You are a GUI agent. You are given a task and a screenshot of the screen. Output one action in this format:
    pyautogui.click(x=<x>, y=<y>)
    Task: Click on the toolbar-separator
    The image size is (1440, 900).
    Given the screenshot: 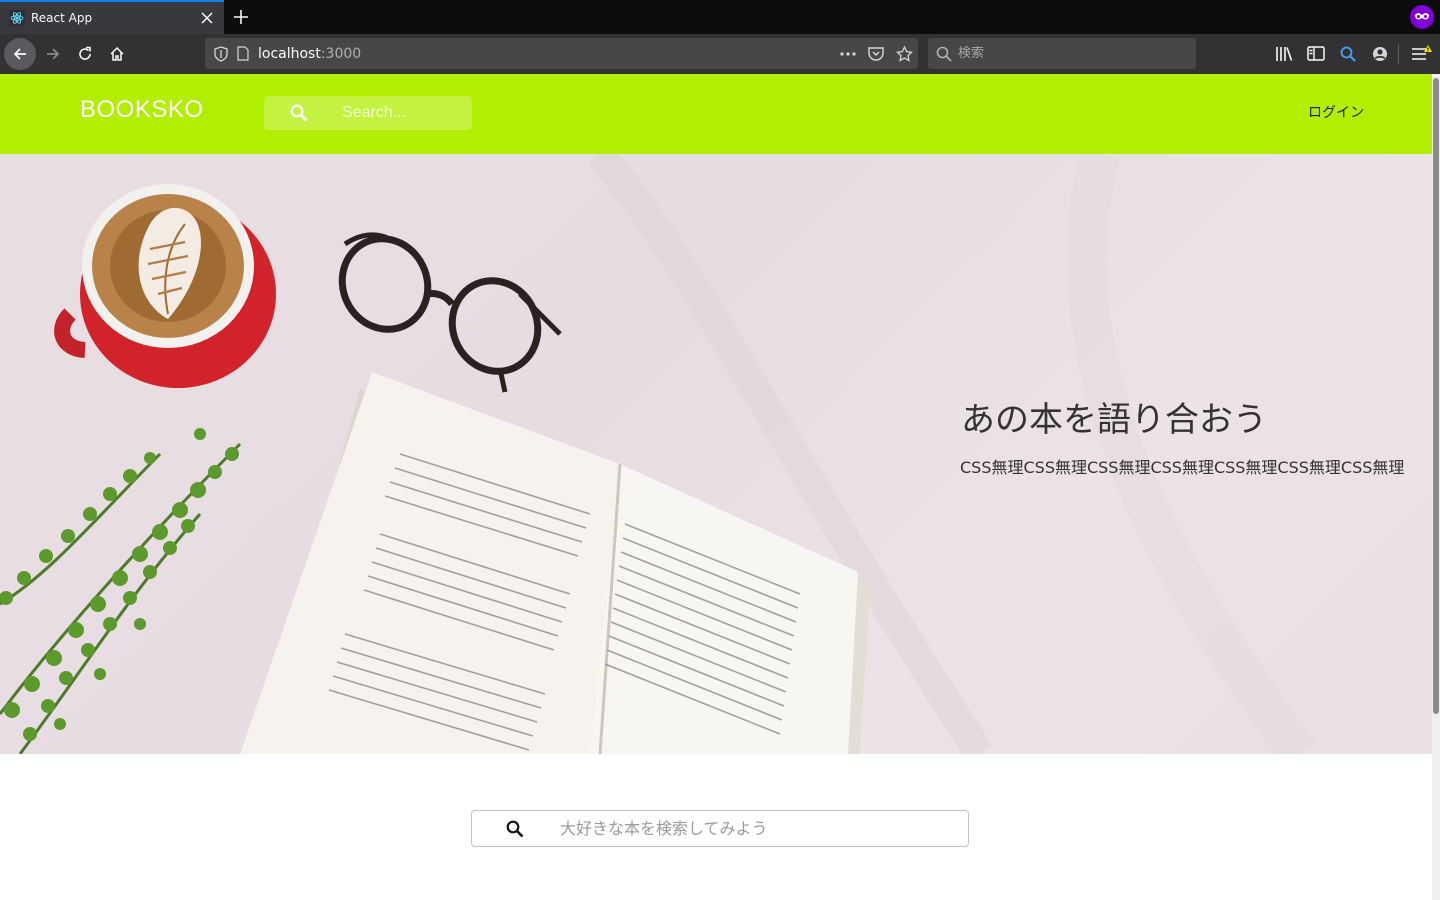 What is the action you would take?
    pyautogui.click(x=1398, y=54)
    